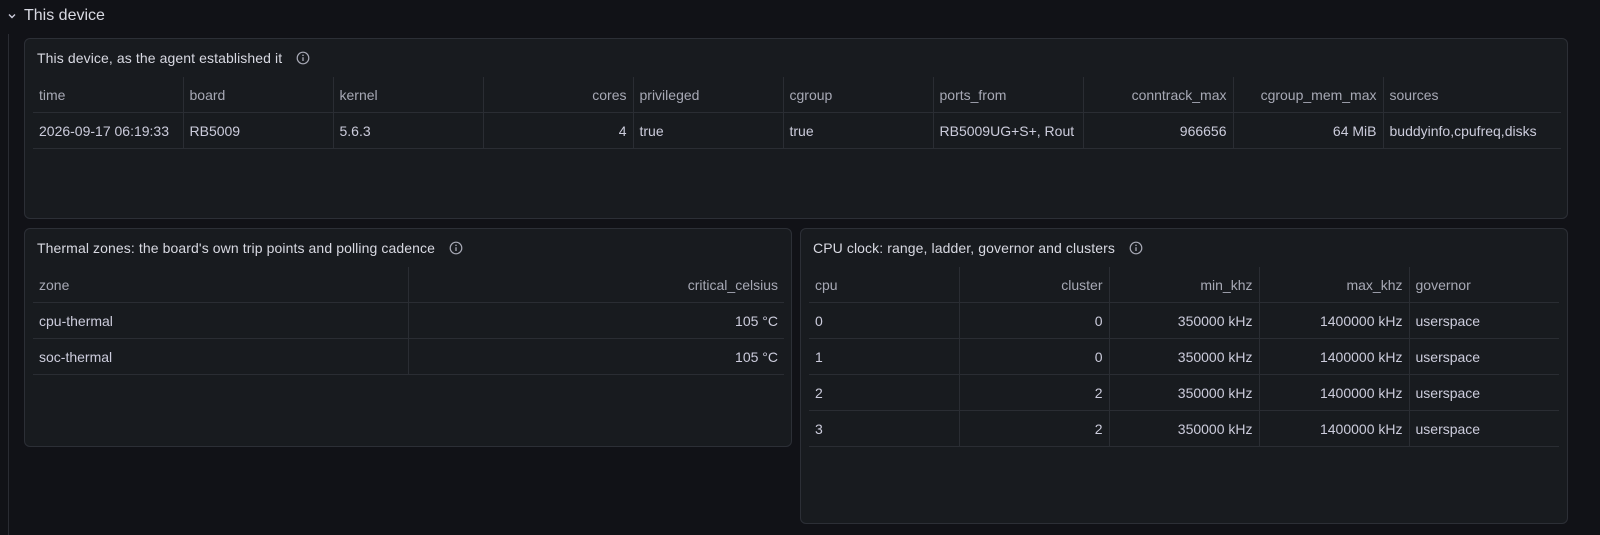  I want to click on table-cell: 2026-09-17 06:19:33, so click(108, 130).